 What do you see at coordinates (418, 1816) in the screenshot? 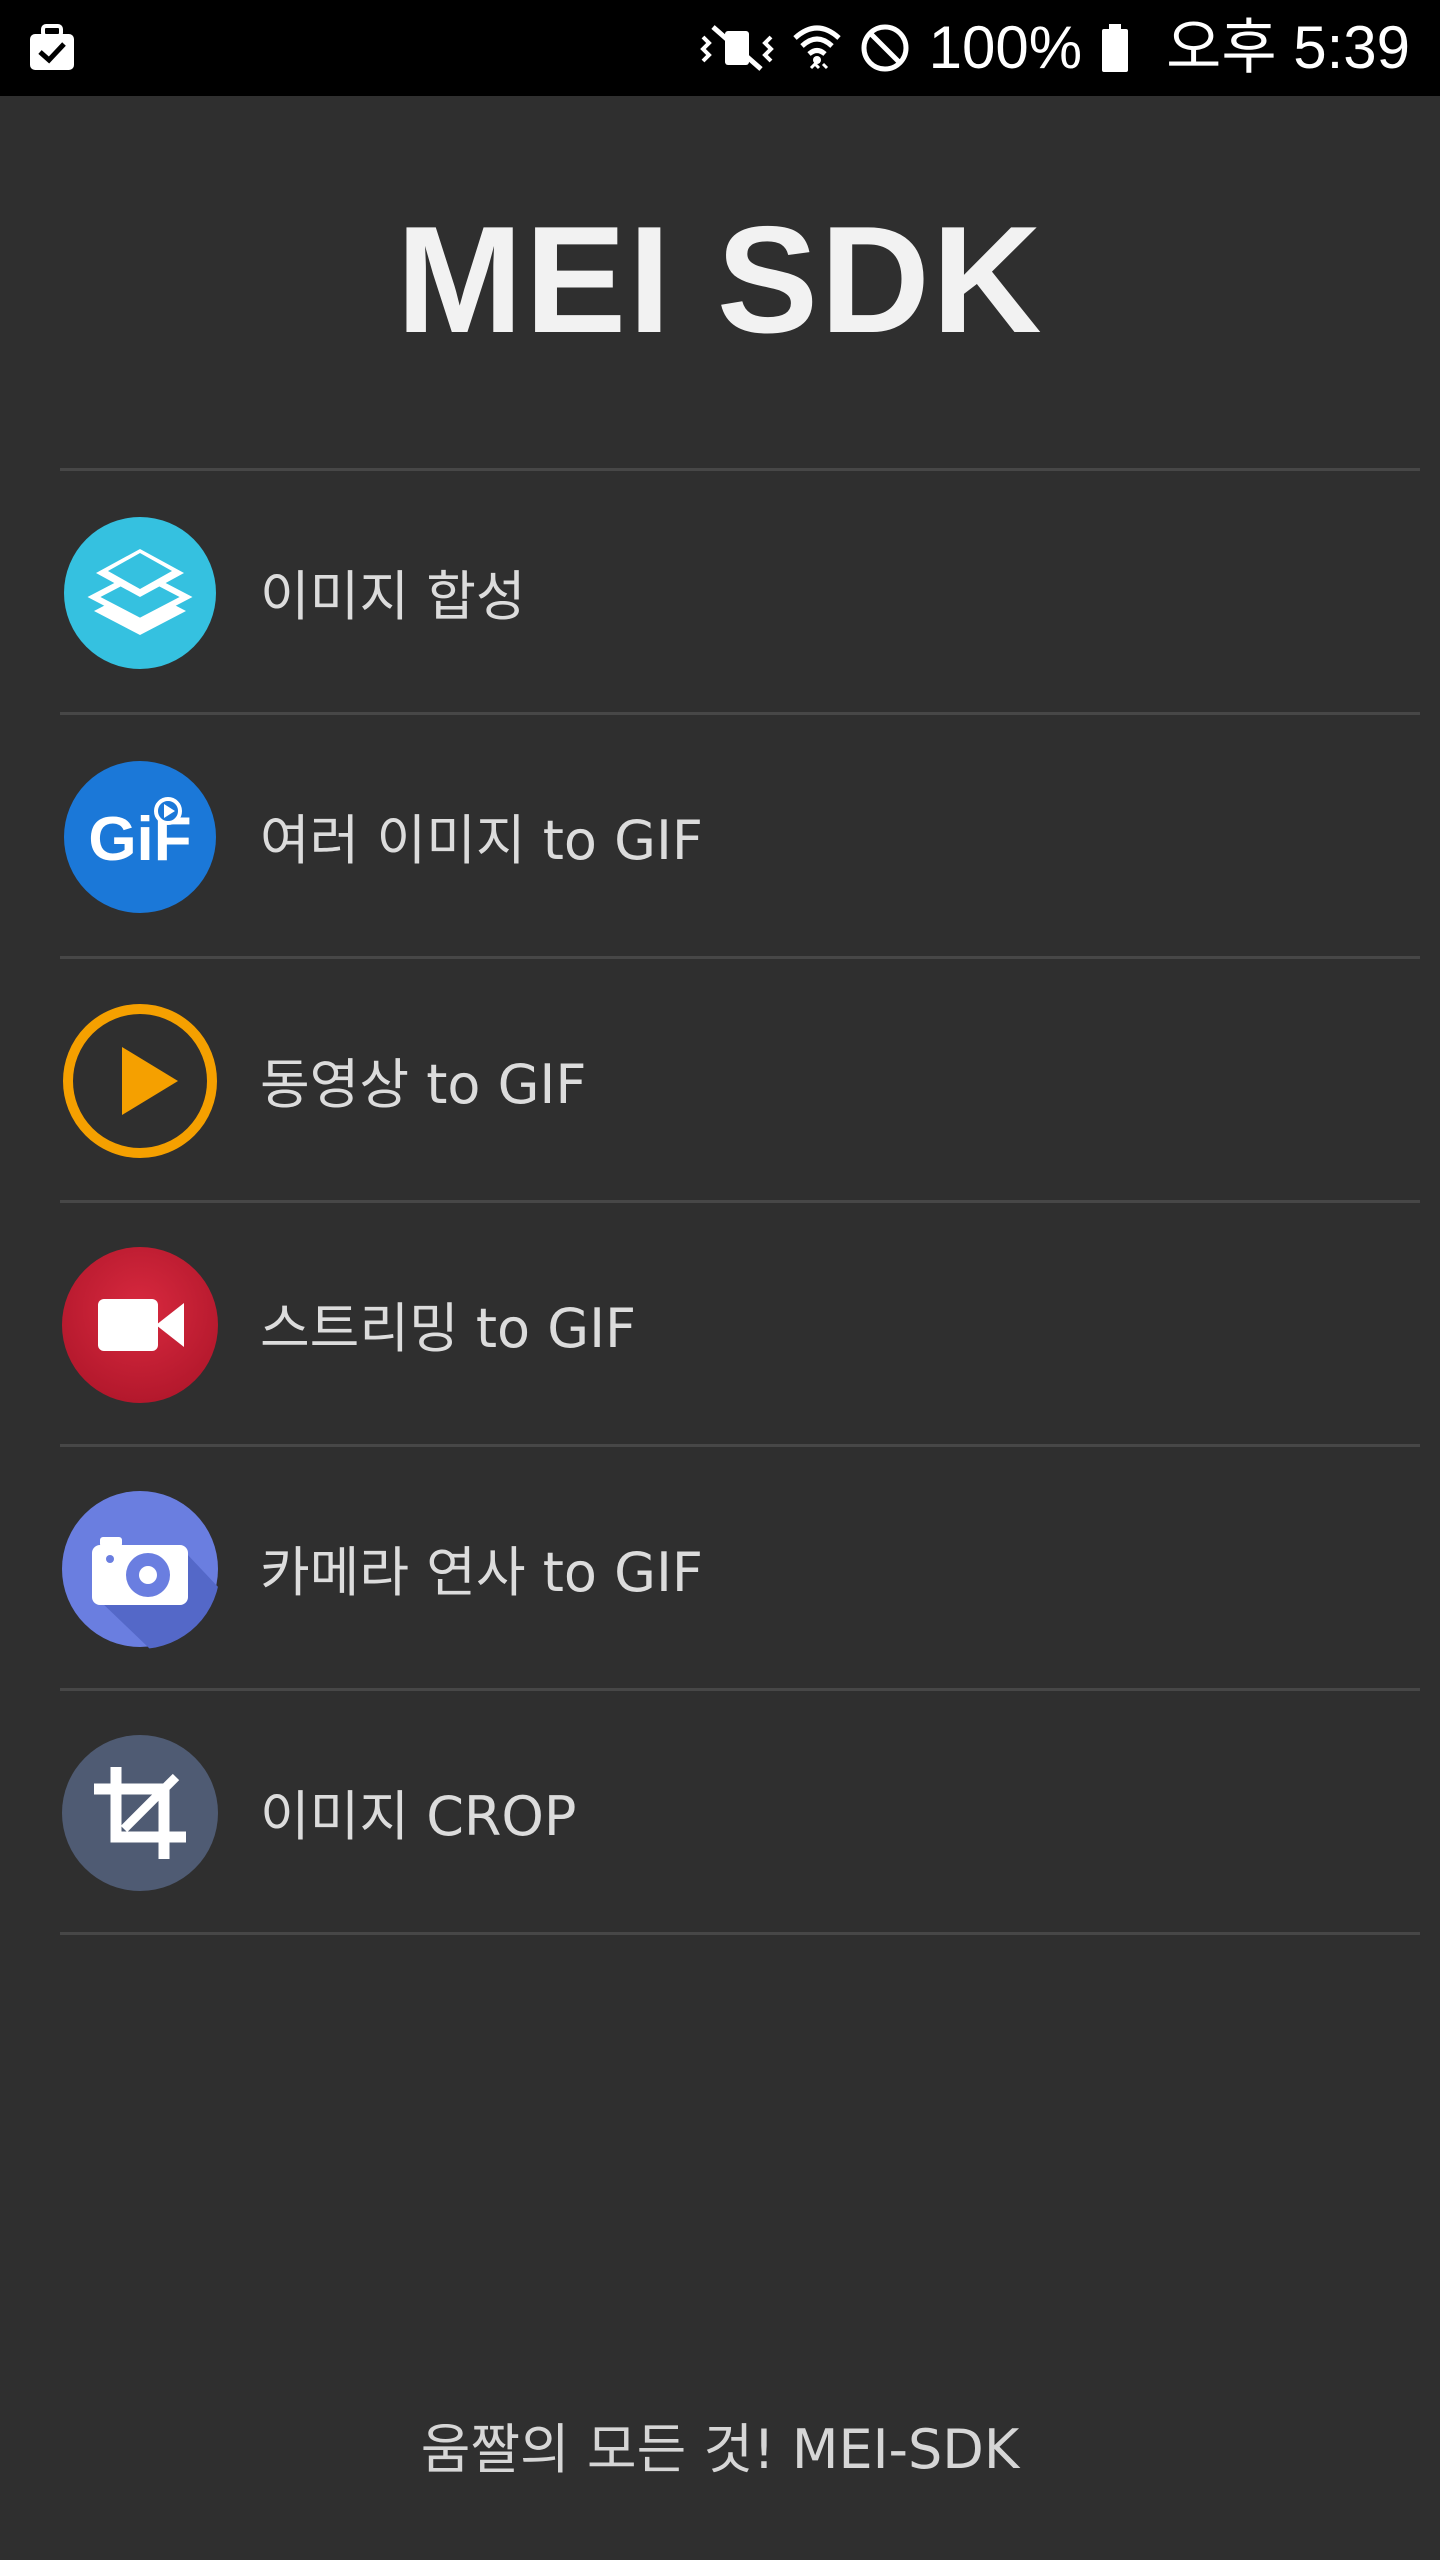
I see `menu-item-label: 이미지 CROP` at bounding box center [418, 1816].